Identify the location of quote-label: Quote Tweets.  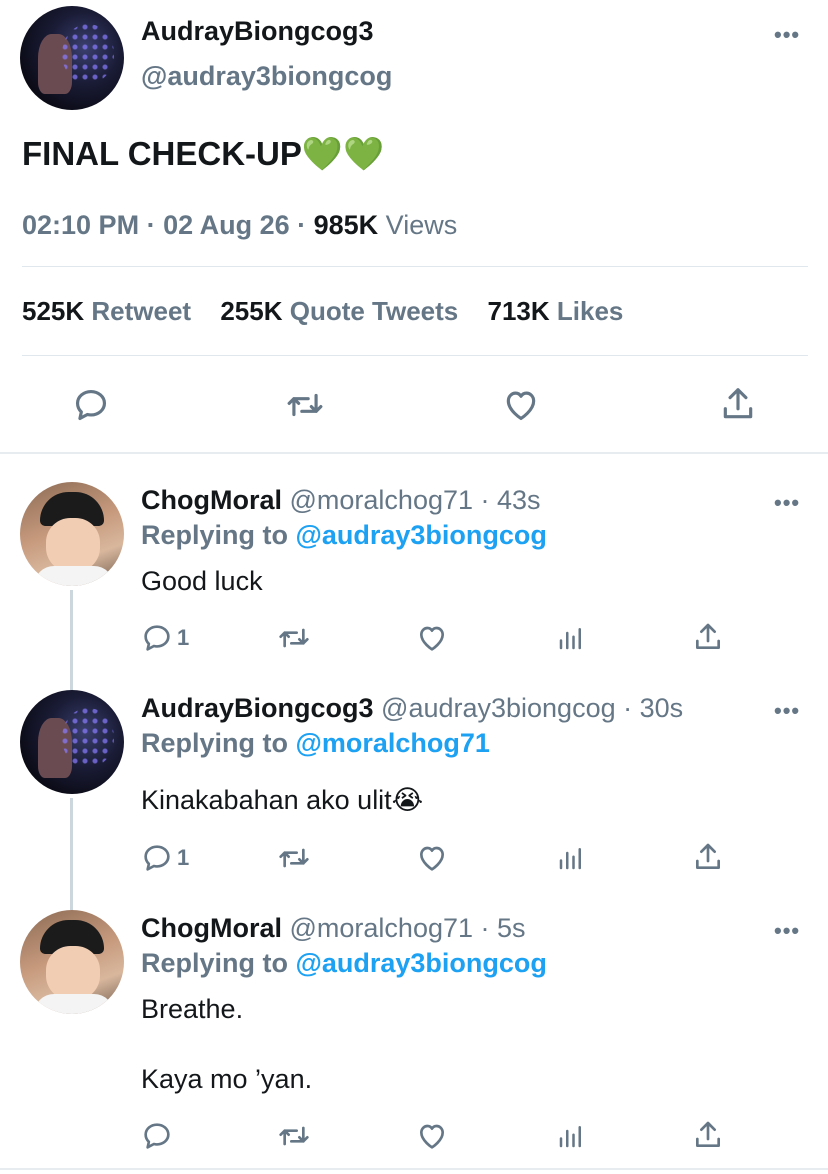
(374, 311).